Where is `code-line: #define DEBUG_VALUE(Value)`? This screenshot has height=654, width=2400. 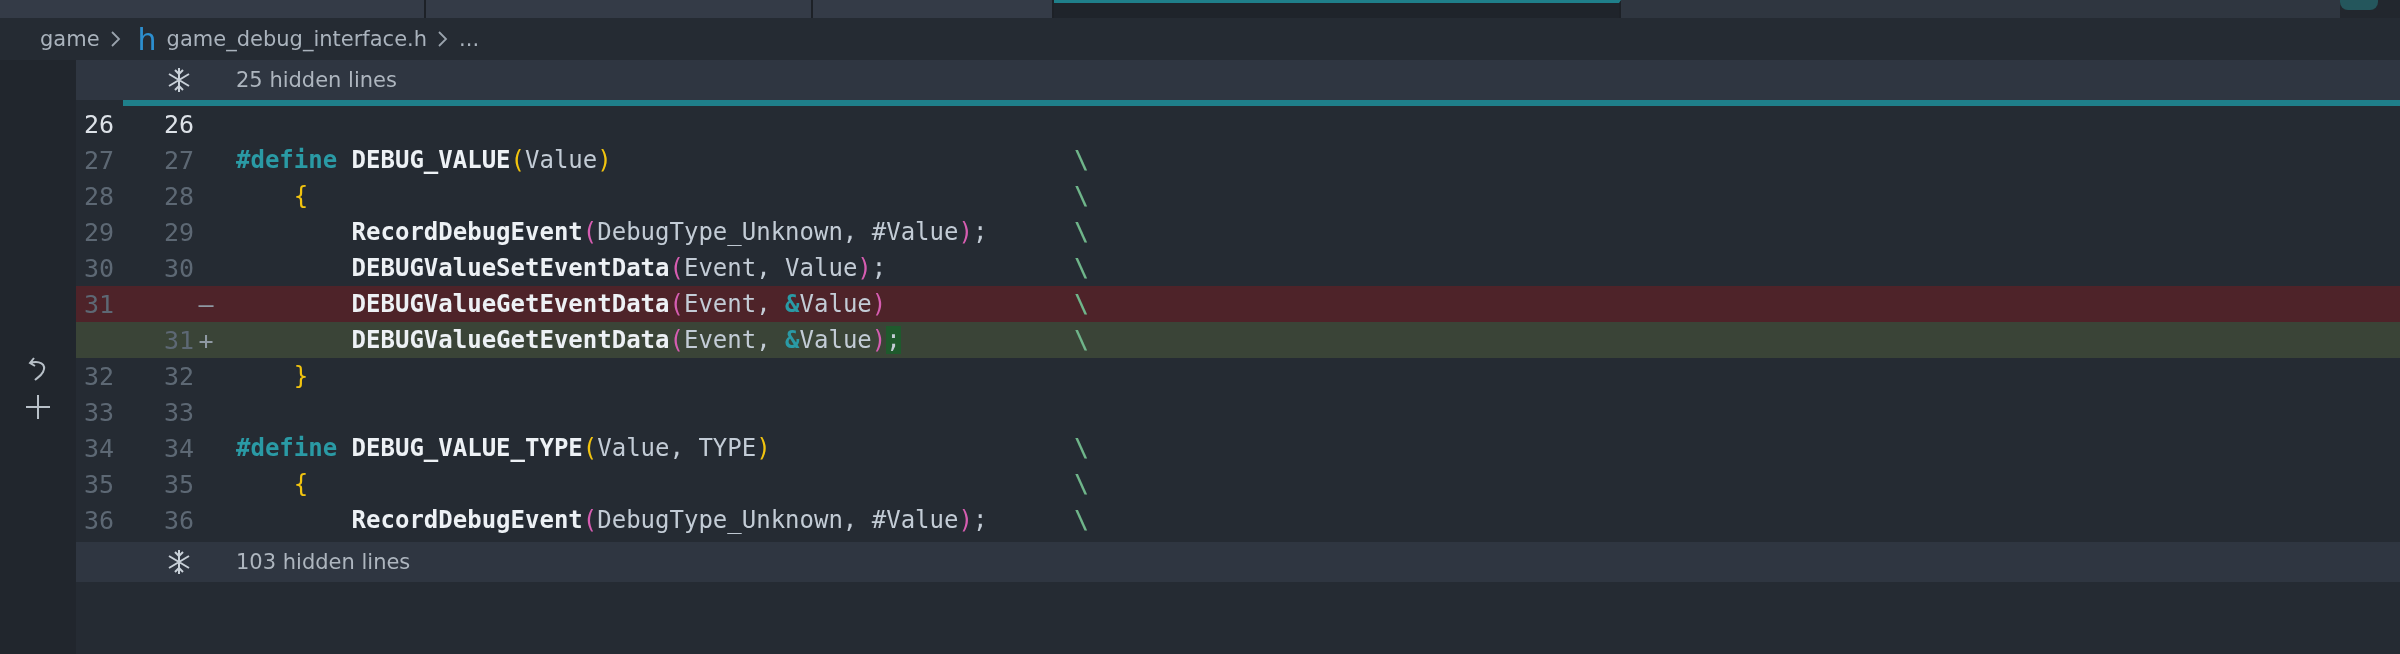
code-line: #define DEBUG_VALUE(Value) is located at coordinates (424, 160).